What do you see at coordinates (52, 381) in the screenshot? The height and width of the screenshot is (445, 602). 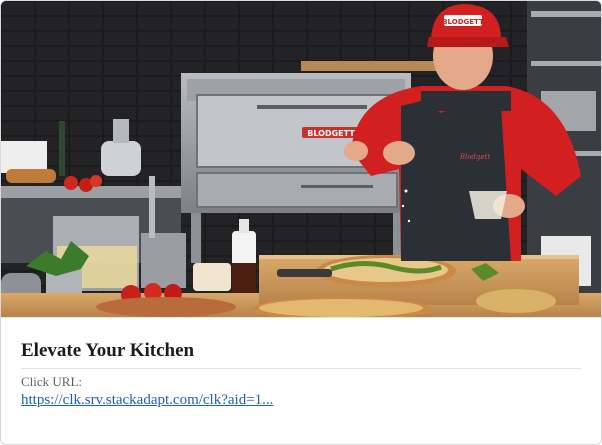 I see `click-url-label: Click URL:` at bounding box center [52, 381].